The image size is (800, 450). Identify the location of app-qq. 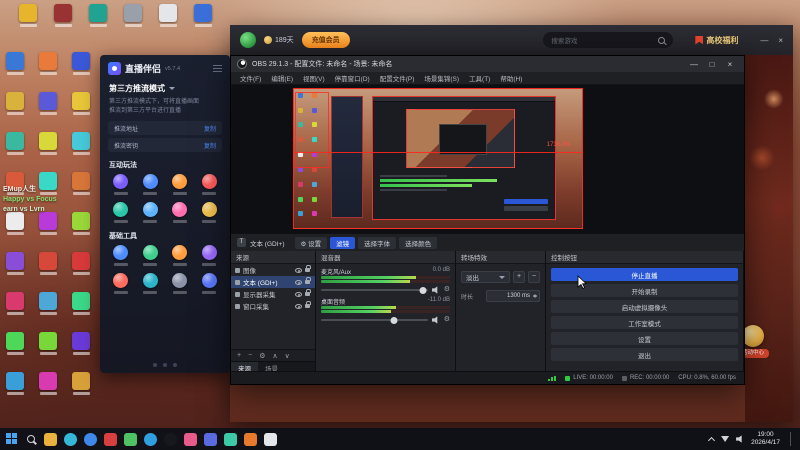
(150, 439).